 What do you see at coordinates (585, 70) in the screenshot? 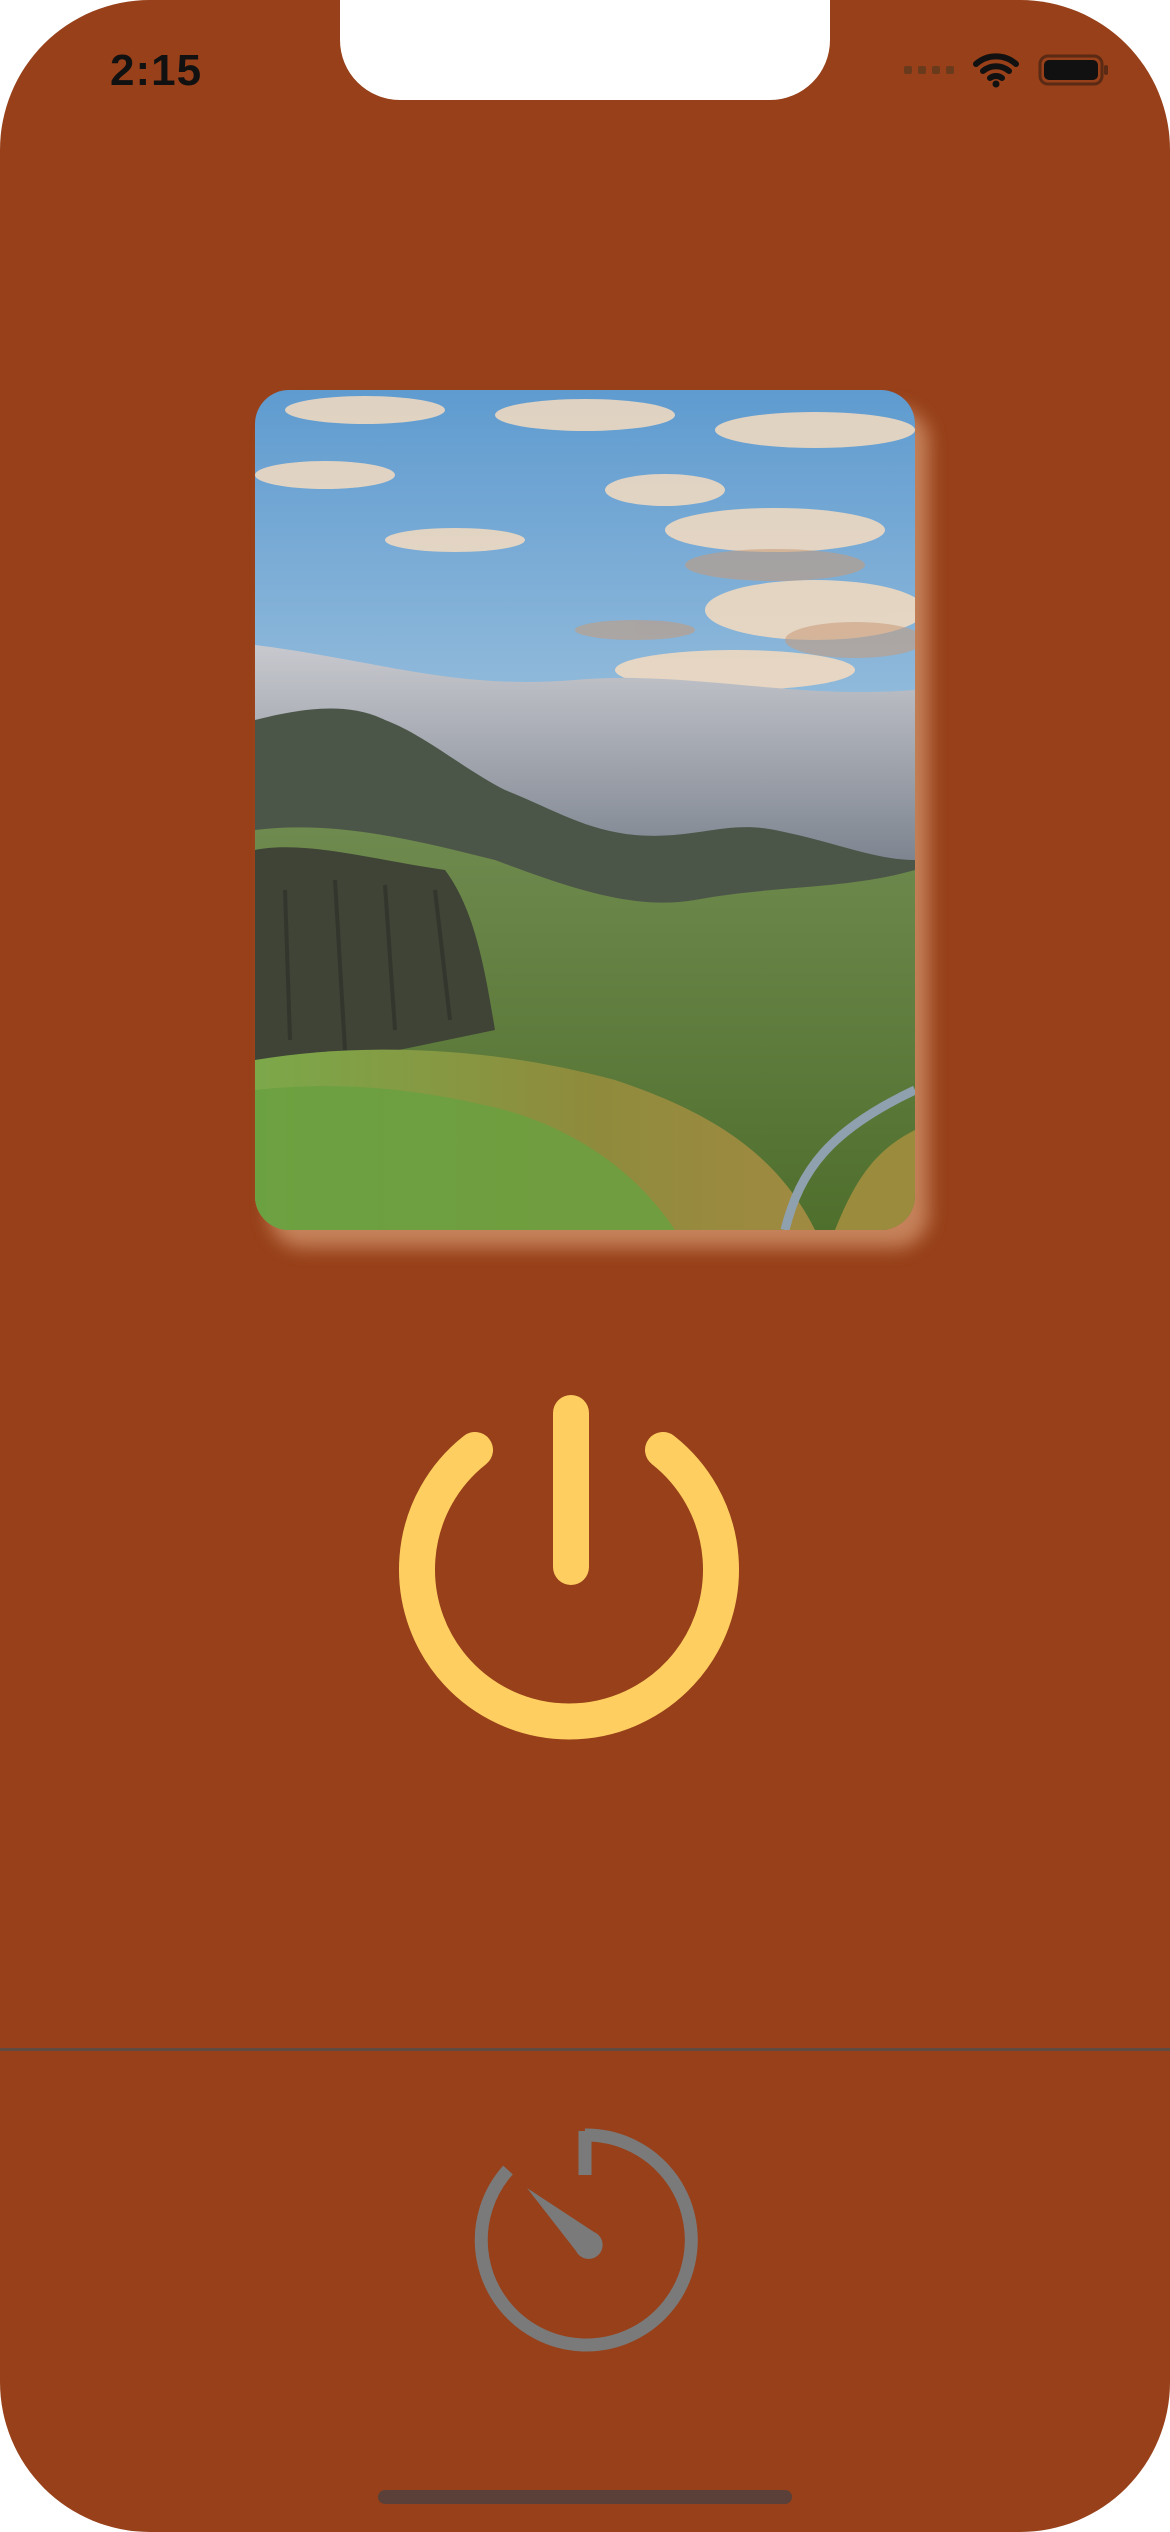
I see `status-bar: 2:15` at bounding box center [585, 70].